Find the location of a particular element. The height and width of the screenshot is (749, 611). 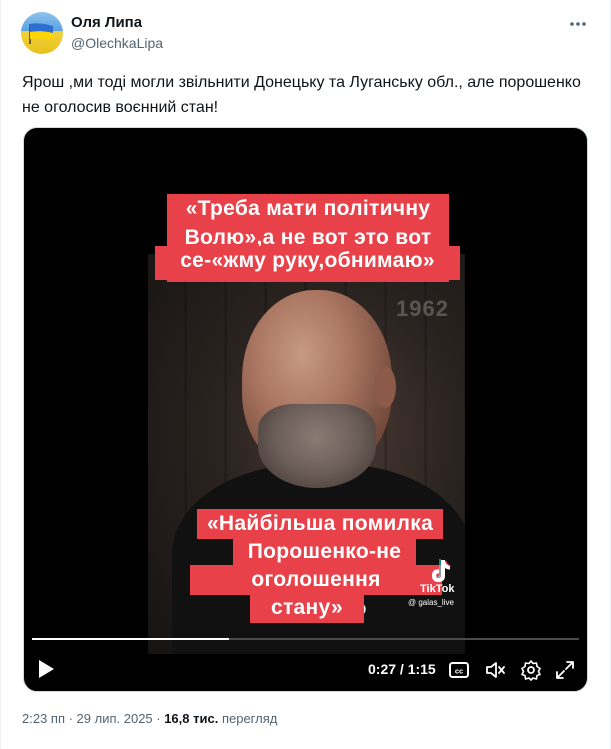

captions-icon: cc is located at coordinates (459, 670).